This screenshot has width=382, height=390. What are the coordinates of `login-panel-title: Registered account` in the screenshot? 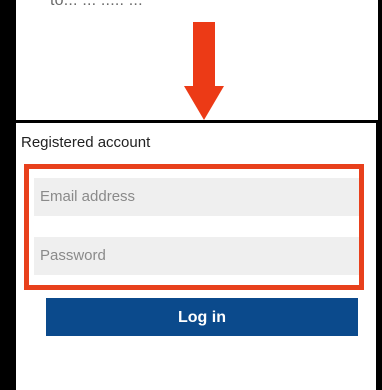 It's located at (86, 142).